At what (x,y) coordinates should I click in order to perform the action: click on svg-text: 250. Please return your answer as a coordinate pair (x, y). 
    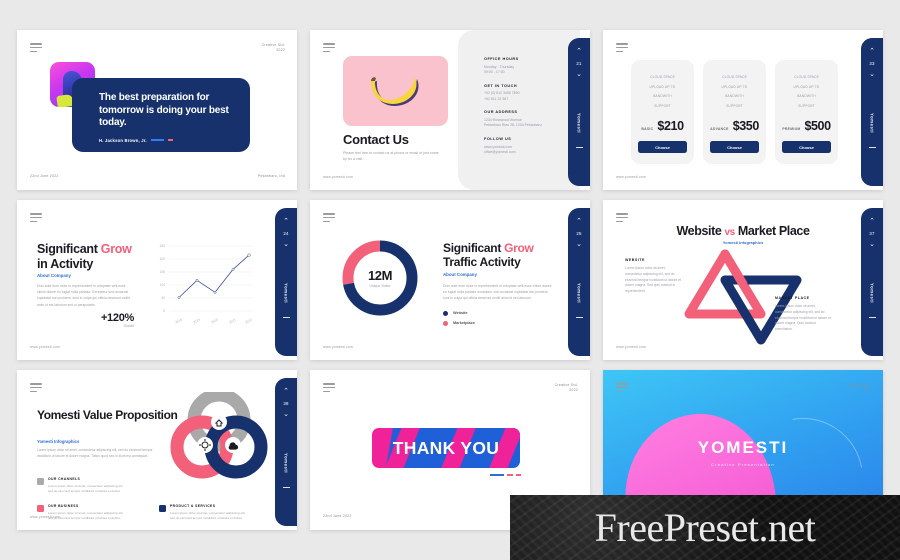
    Looking at the image, I should click on (163, 246).